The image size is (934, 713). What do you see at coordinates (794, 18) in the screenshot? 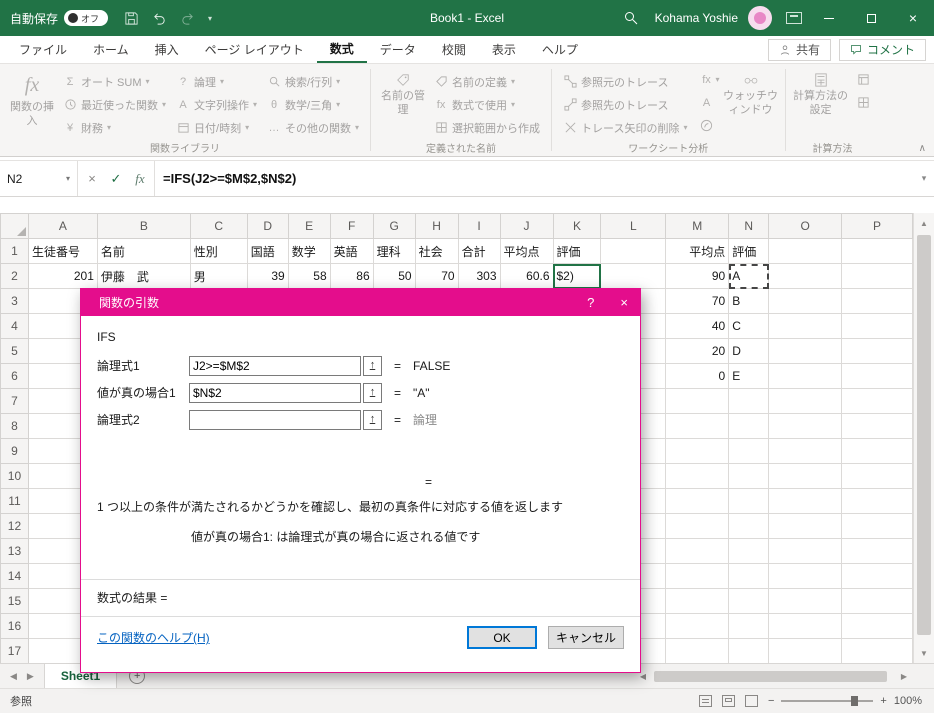
I see `ribbon-display-options-icon` at bounding box center [794, 18].